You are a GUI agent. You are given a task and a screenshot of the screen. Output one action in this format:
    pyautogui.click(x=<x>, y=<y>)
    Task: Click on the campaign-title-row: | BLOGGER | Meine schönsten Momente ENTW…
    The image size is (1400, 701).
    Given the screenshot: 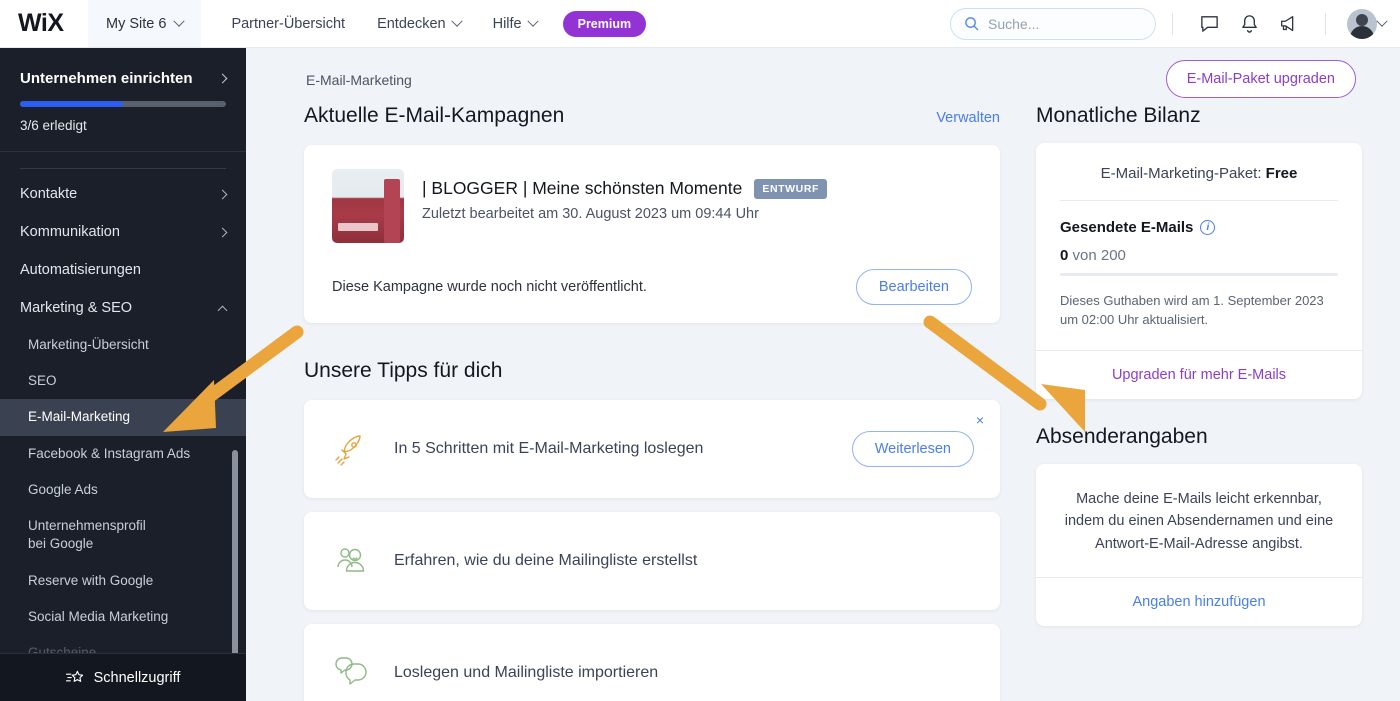 What is the action you would take?
    pyautogui.click(x=697, y=184)
    